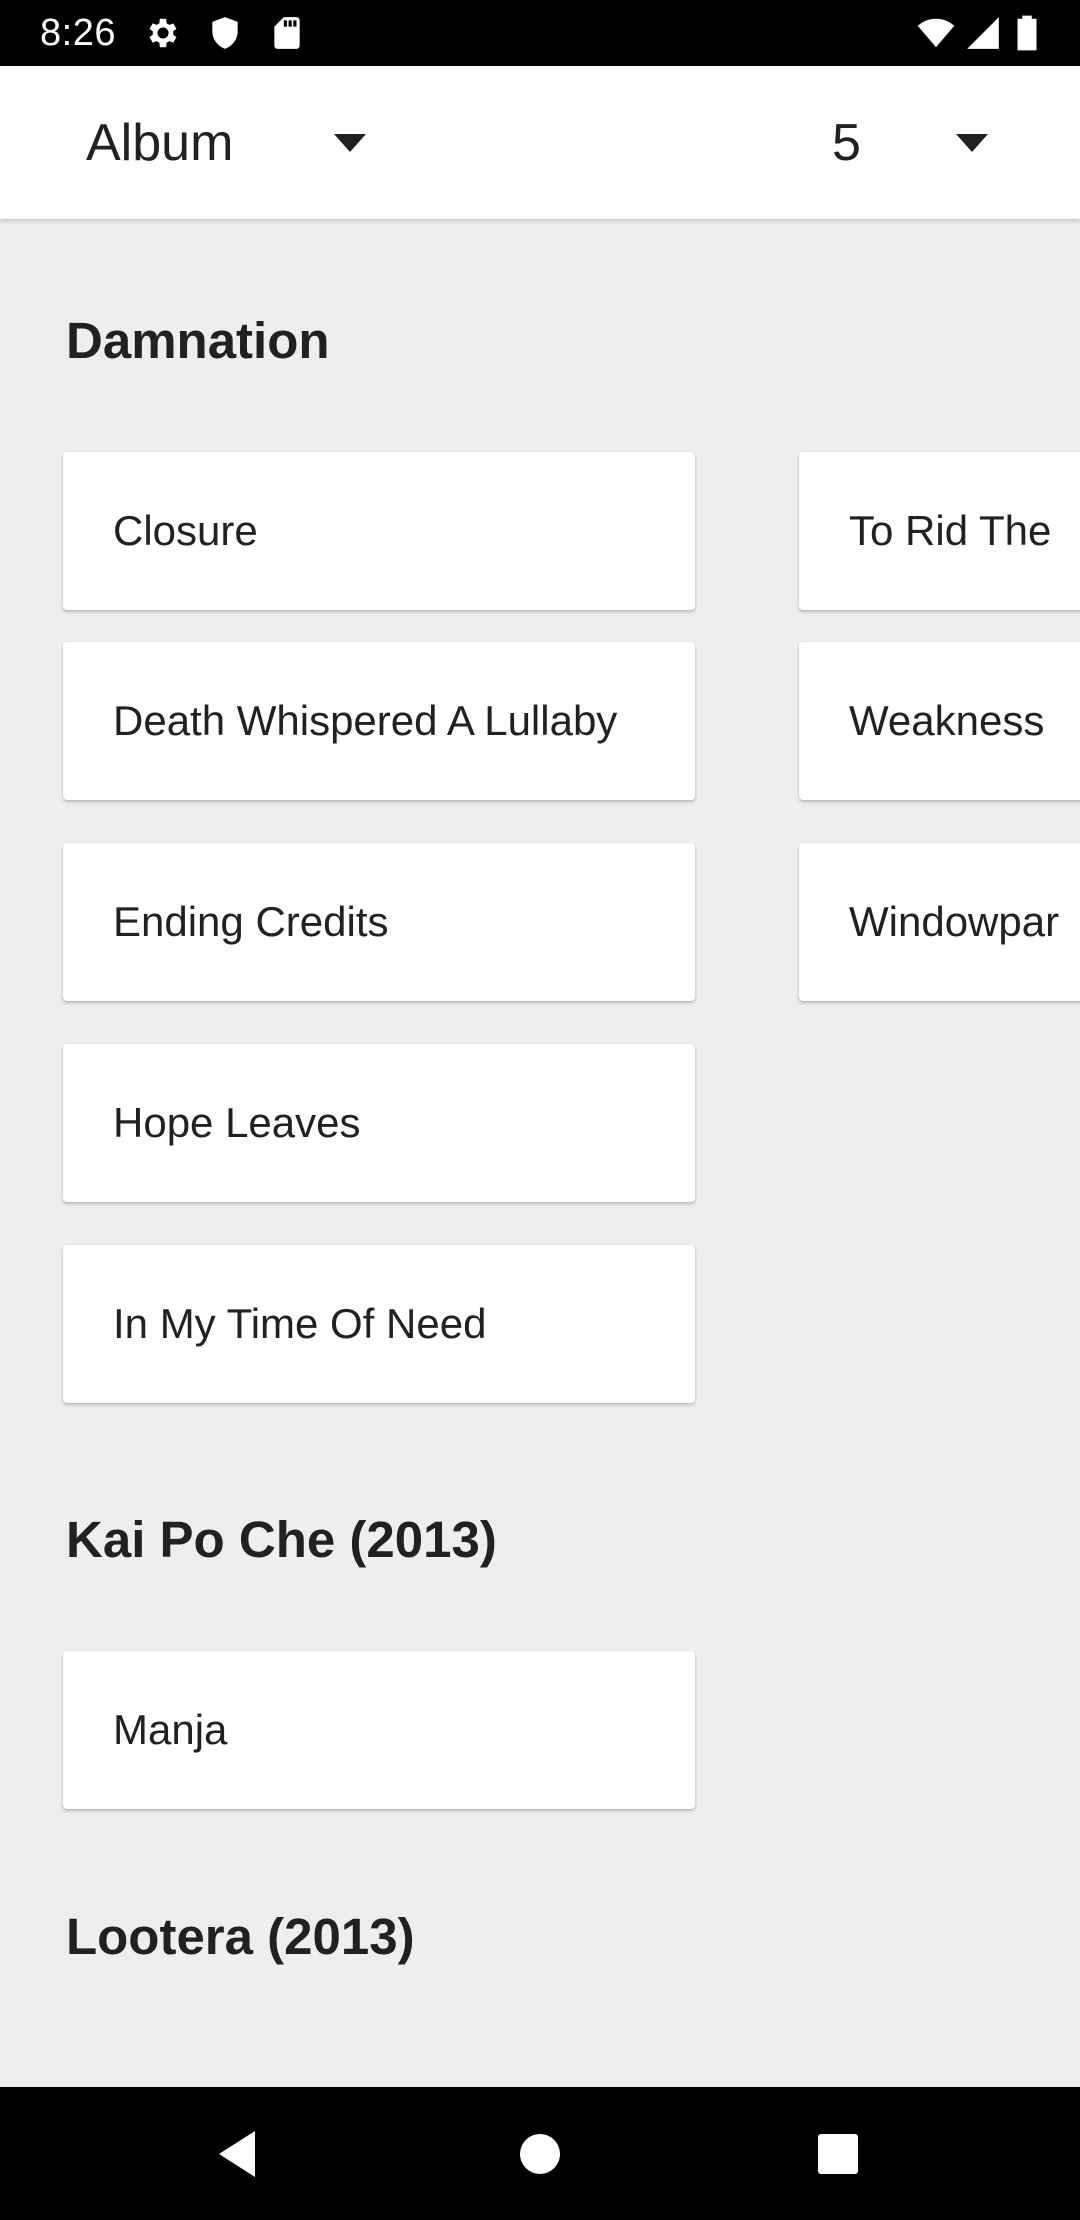 This screenshot has width=1080, height=2220. I want to click on track-title: Manja, so click(170, 1729).